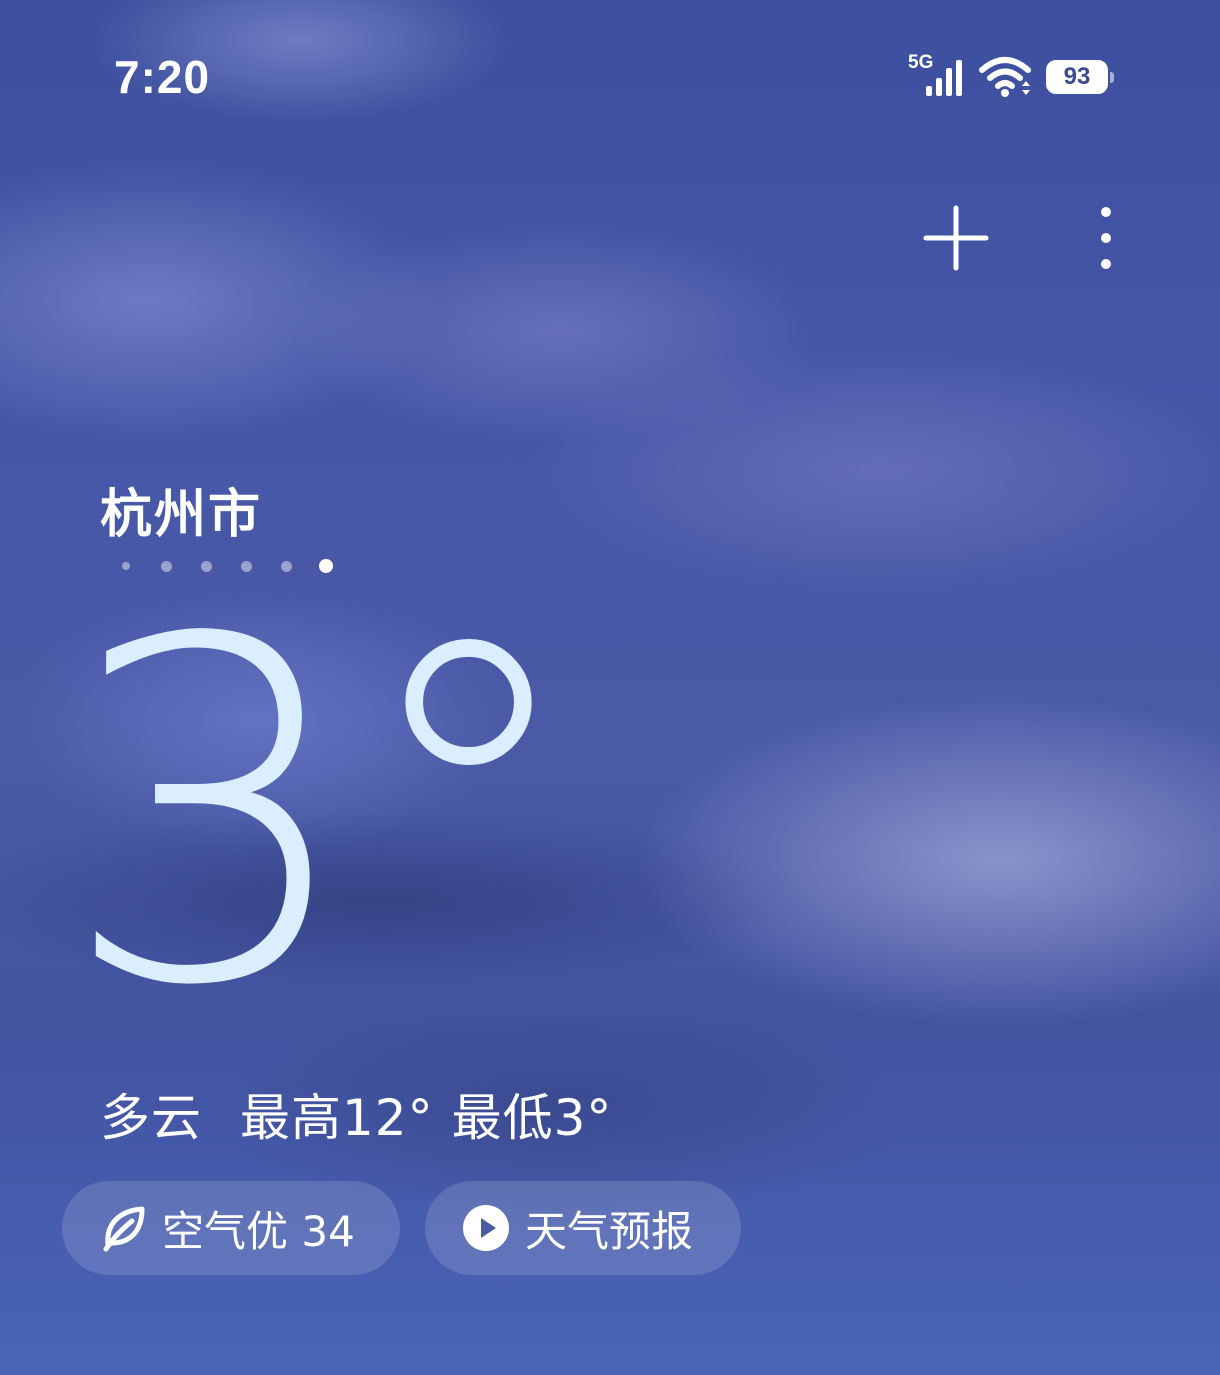 This screenshot has width=1220, height=1375. I want to click on add-city-button, so click(956, 238).